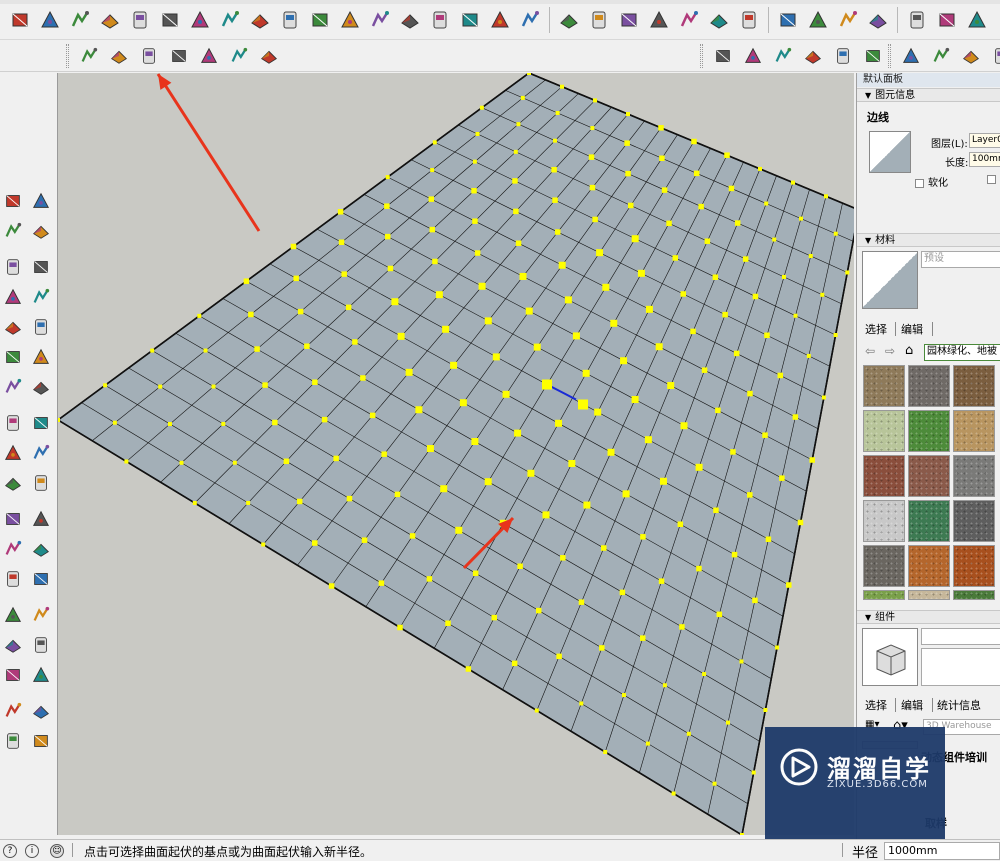 This screenshot has width=1000, height=861. Describe the element at coordinates (13, 201) in the screenshot. I see `select-icon` at that location.